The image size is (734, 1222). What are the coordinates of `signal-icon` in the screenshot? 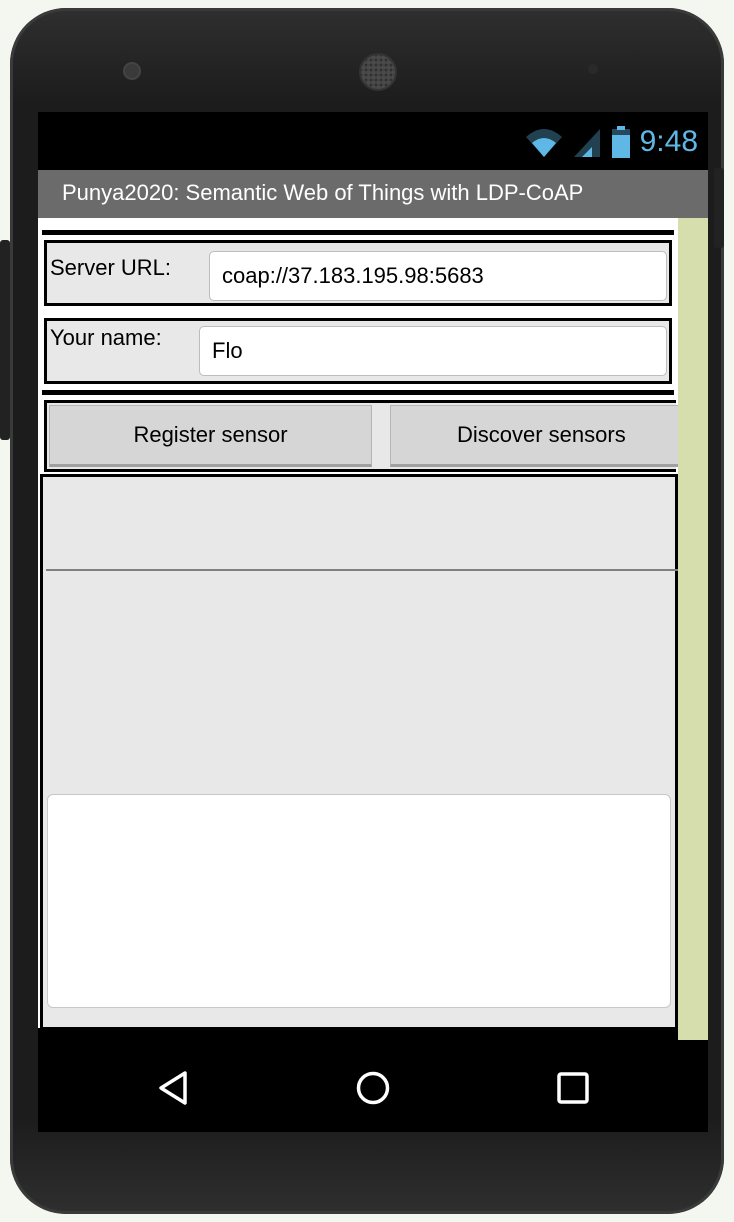 It's located at (586, 143).